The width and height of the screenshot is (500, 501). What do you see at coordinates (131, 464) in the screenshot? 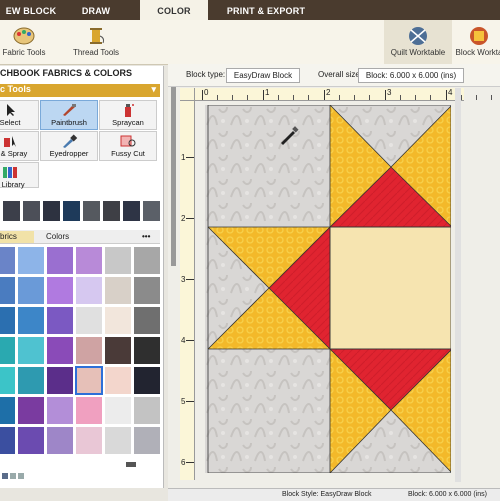
I see `scrollbar-thumb` at bounding box center [131, 464].